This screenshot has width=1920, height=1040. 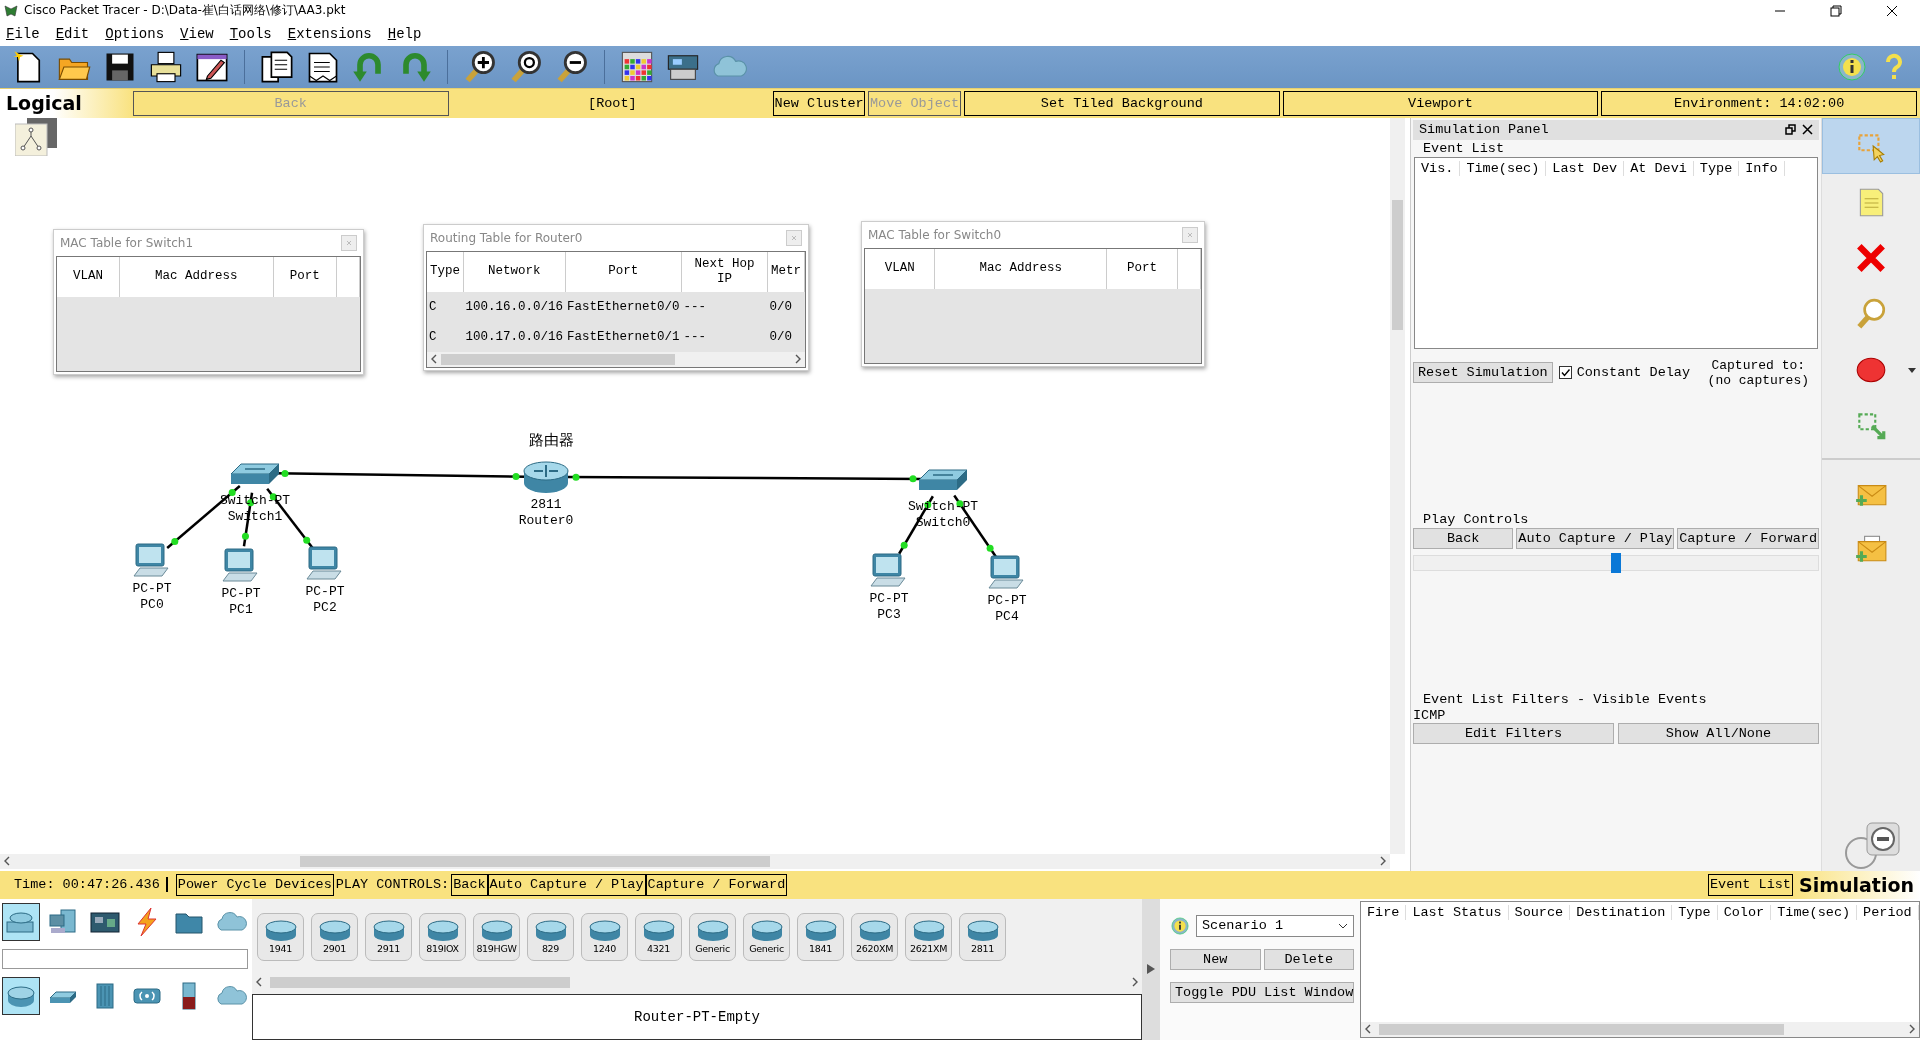 What do you see at coordinates (716, 884) in the screenshot?
I see `status-button: Capture / Forward` at bounding box center [716, 884].